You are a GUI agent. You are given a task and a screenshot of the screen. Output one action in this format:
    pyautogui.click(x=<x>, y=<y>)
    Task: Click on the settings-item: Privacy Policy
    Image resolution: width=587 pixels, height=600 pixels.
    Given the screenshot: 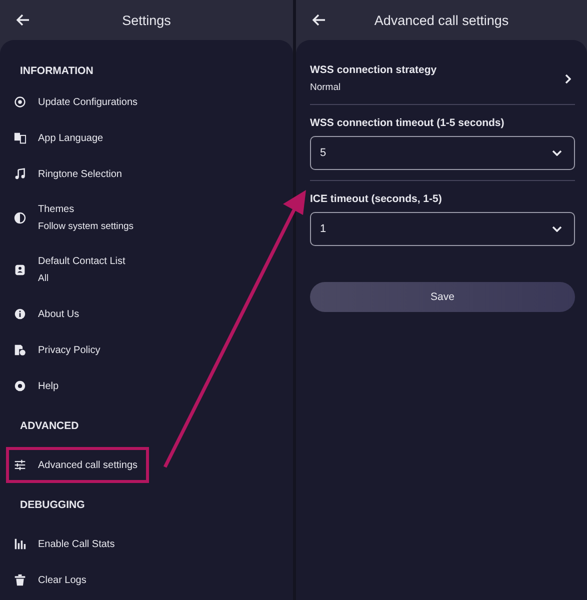 What is the action you would take?
    pyautogui.click(x=143, y=350)
    